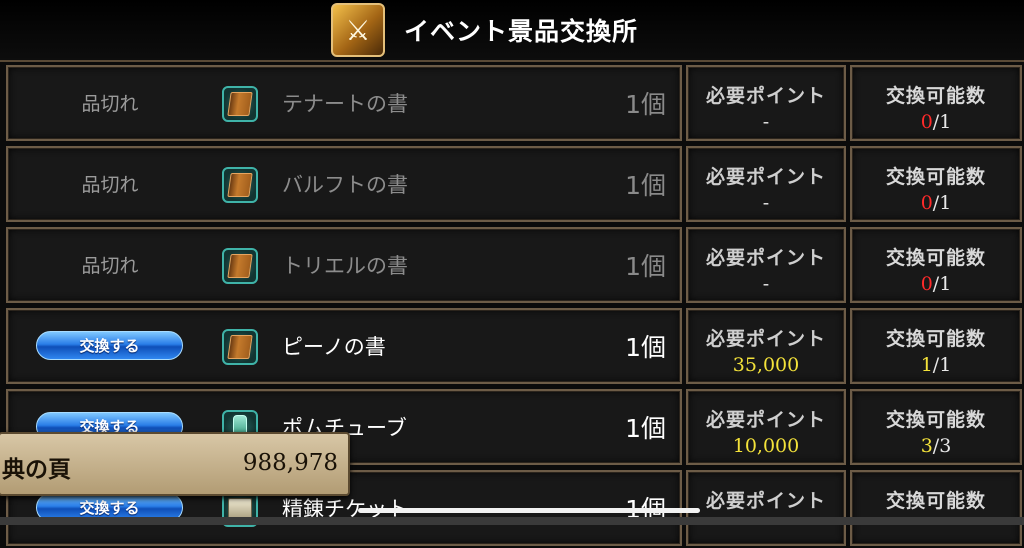  Describe the element at coordinates (358, 30) in the screenshot. I see `event-exchange-icon: ⚔` at that location.